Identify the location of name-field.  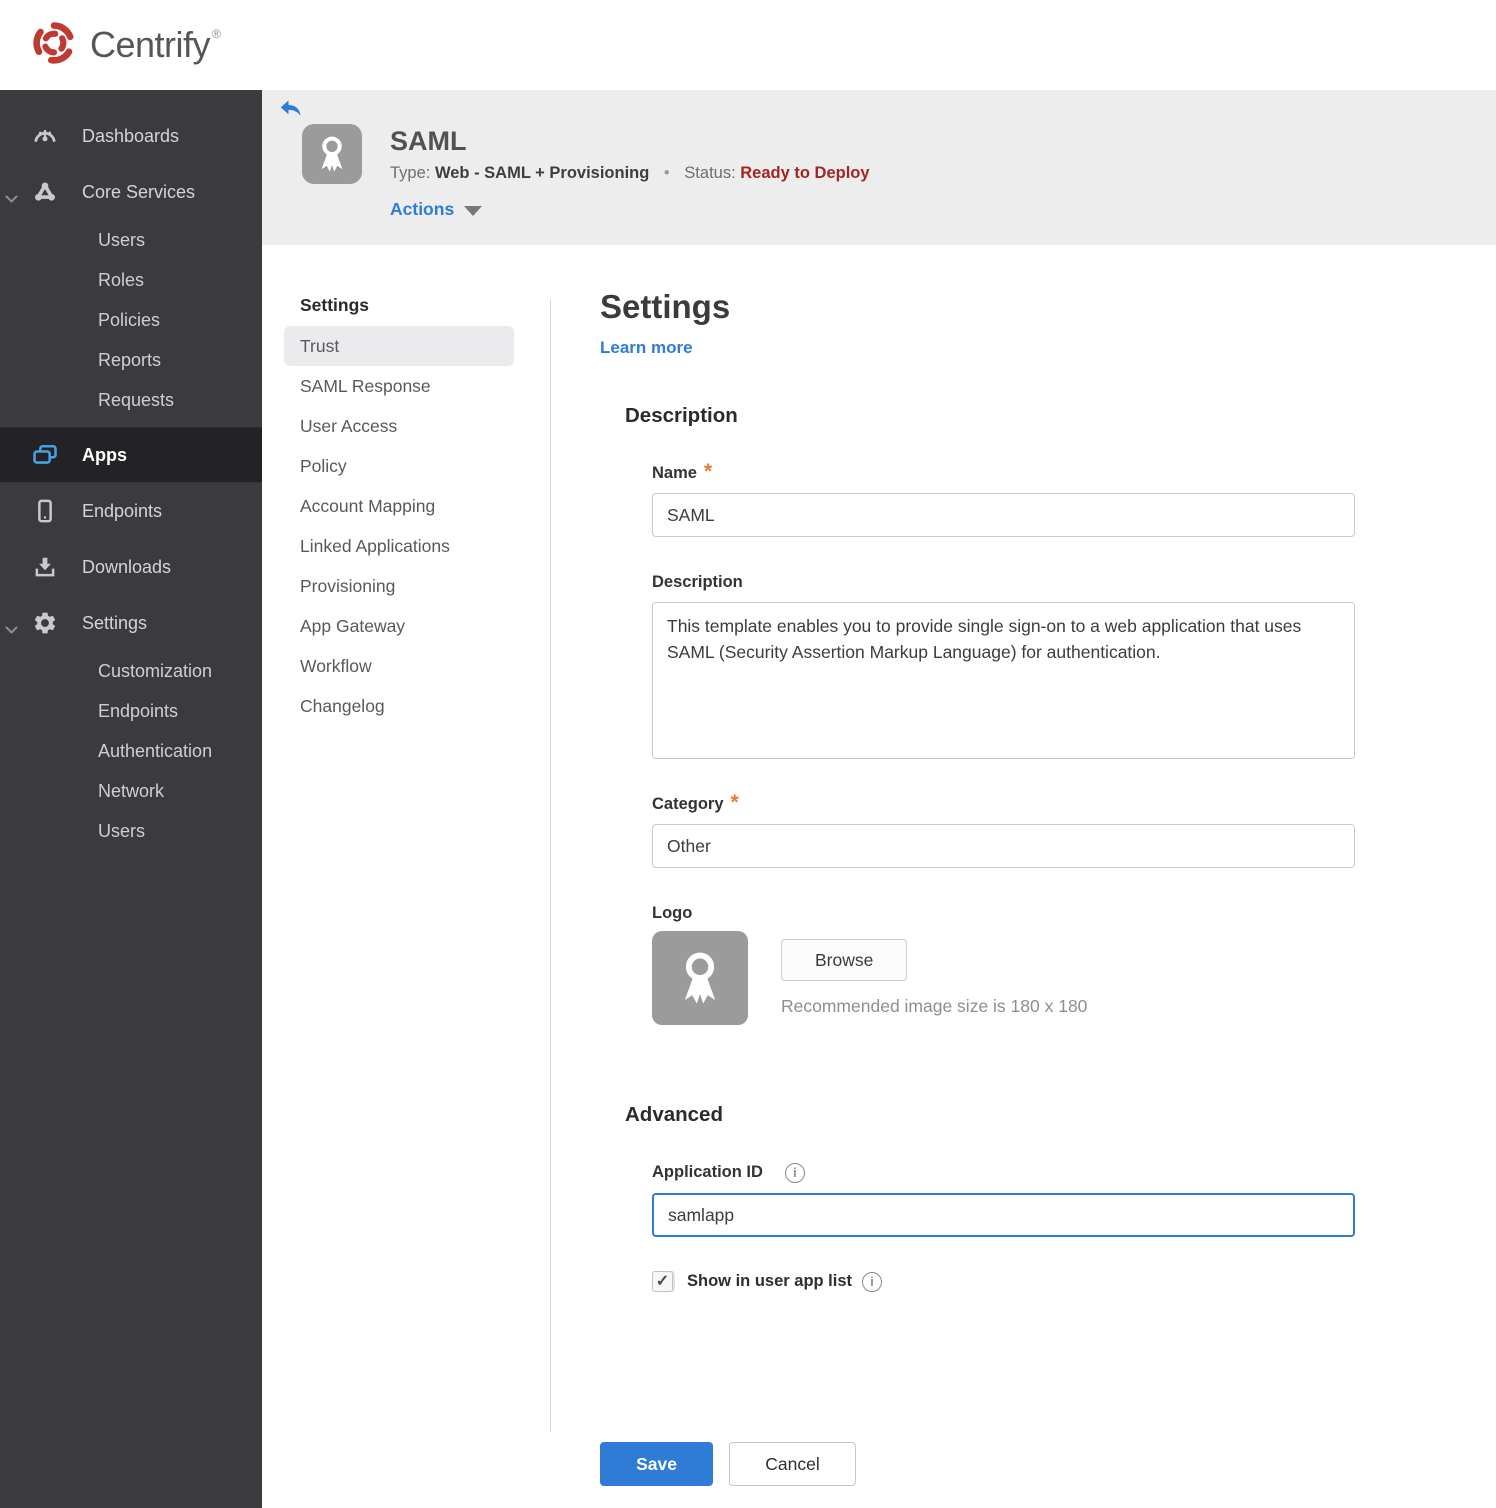
(1003, 515).